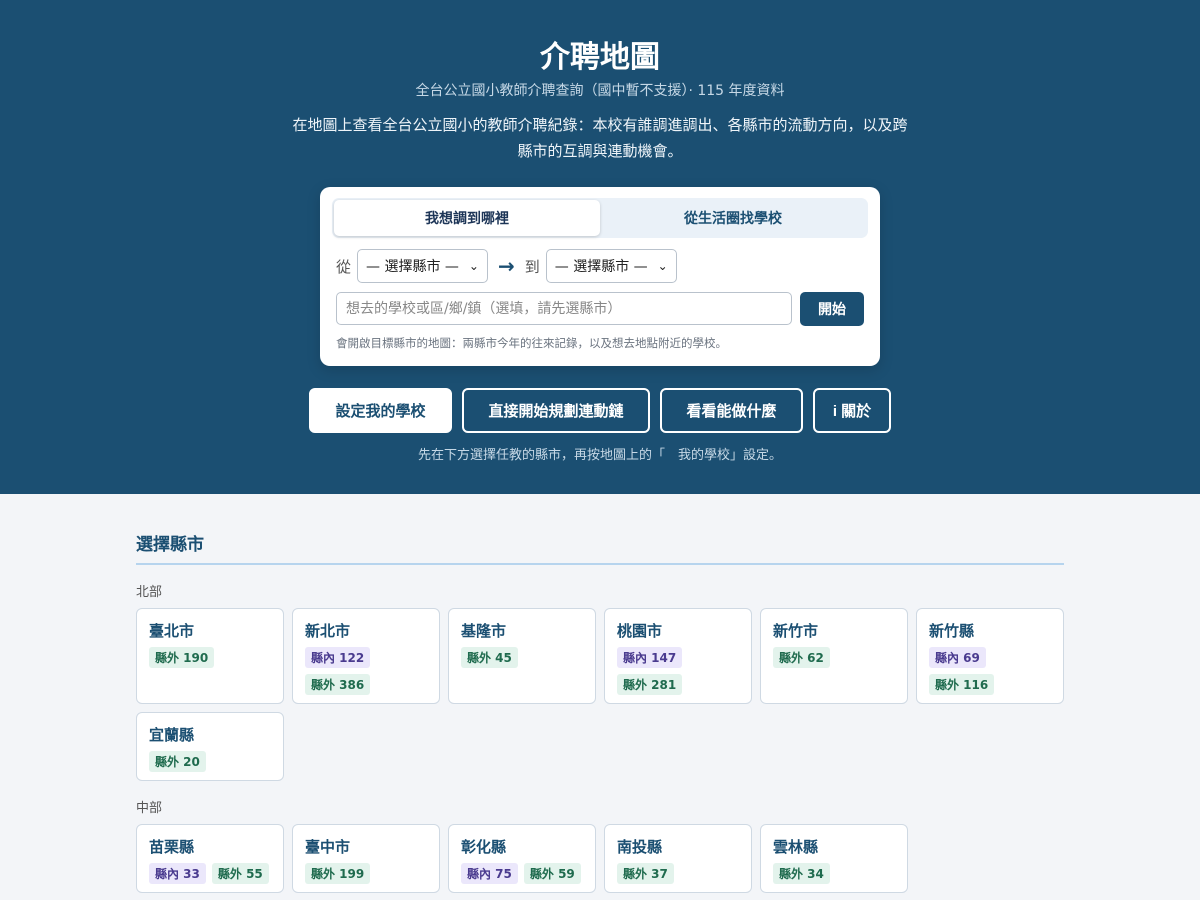 The image size is (1200, 900). What do you see at coordinates (344, 266) in the screenshot?
I see `from-label: 從` at bounding box center [344, 266].